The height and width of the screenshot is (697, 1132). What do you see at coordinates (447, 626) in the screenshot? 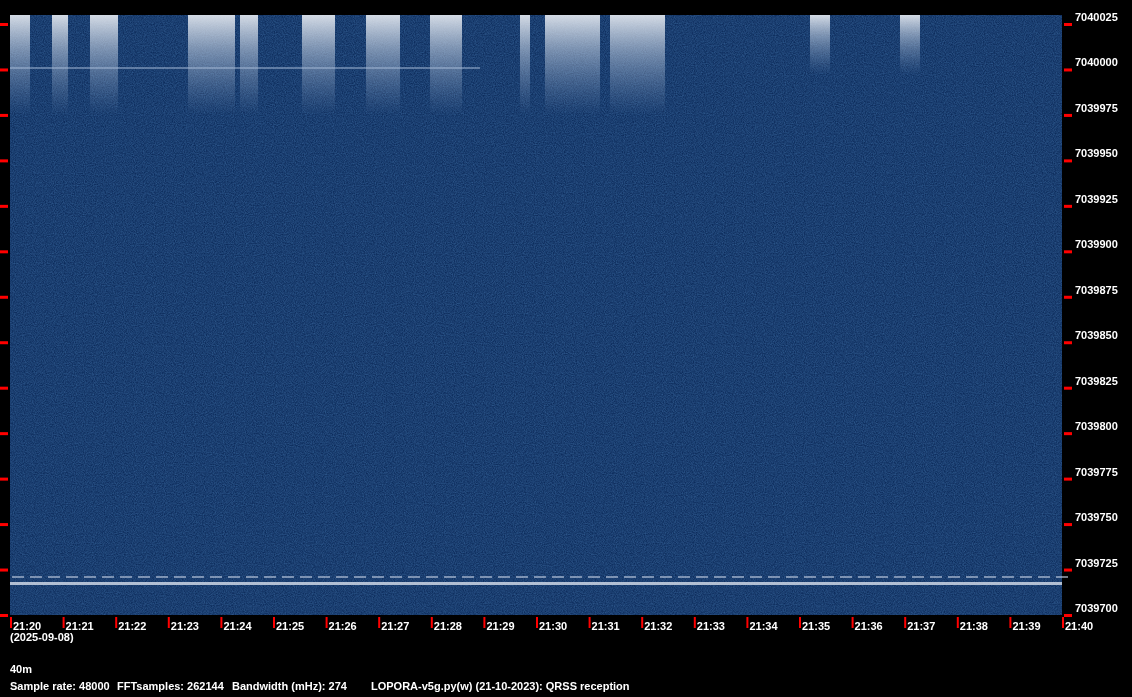
I see `time-label: 21:28` at bounding box center [447, 626].